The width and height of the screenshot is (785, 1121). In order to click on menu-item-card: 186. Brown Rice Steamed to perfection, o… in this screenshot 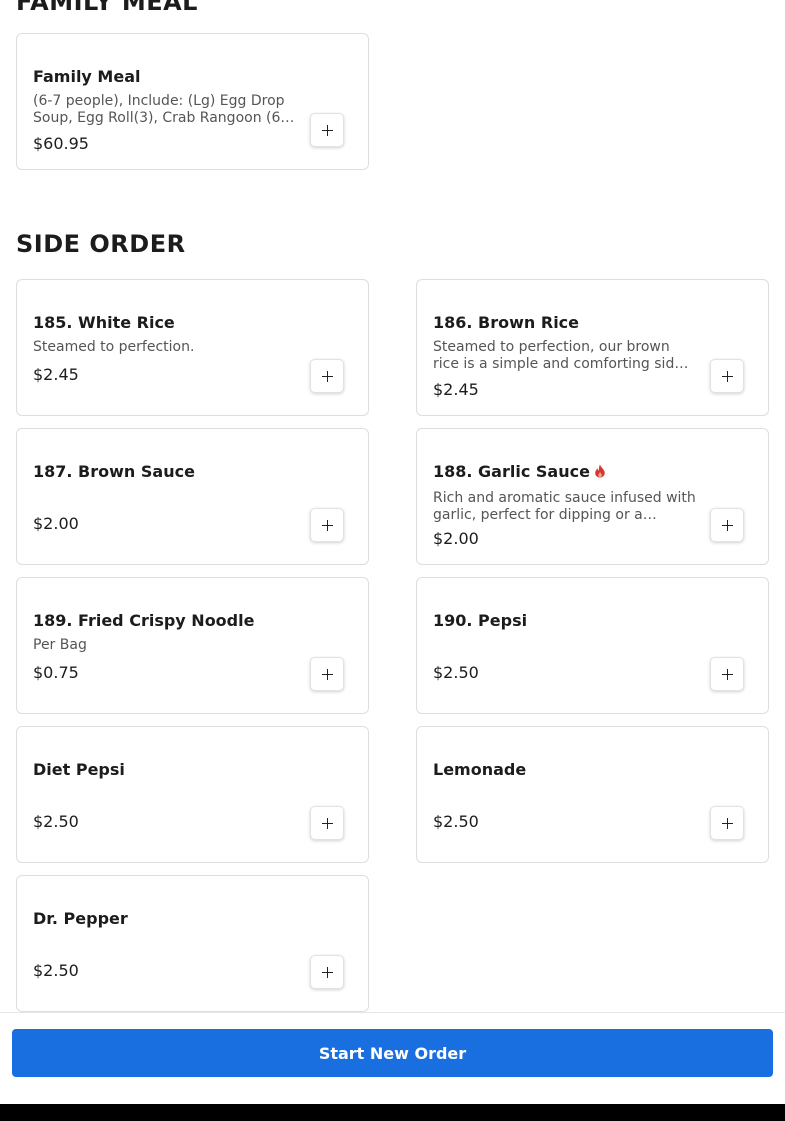, I will do `click(592, 347)`.